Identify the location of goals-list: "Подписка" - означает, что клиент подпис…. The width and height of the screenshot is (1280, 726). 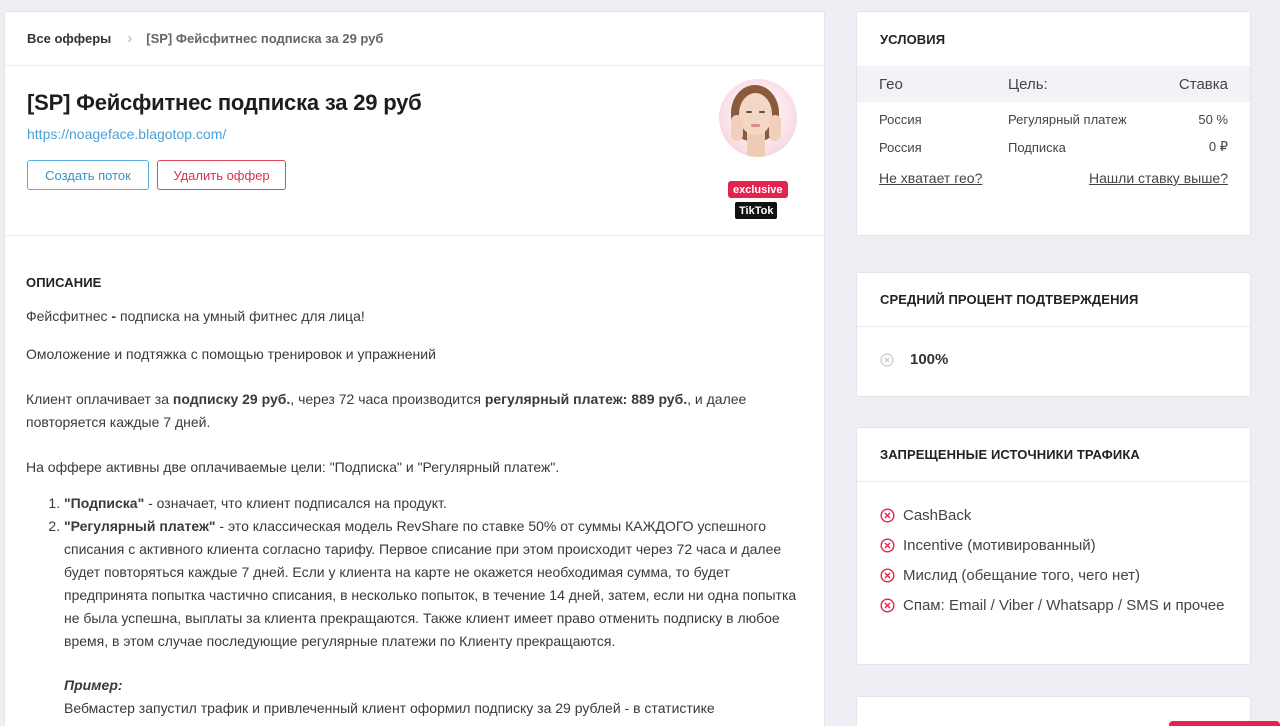
(414, 572).